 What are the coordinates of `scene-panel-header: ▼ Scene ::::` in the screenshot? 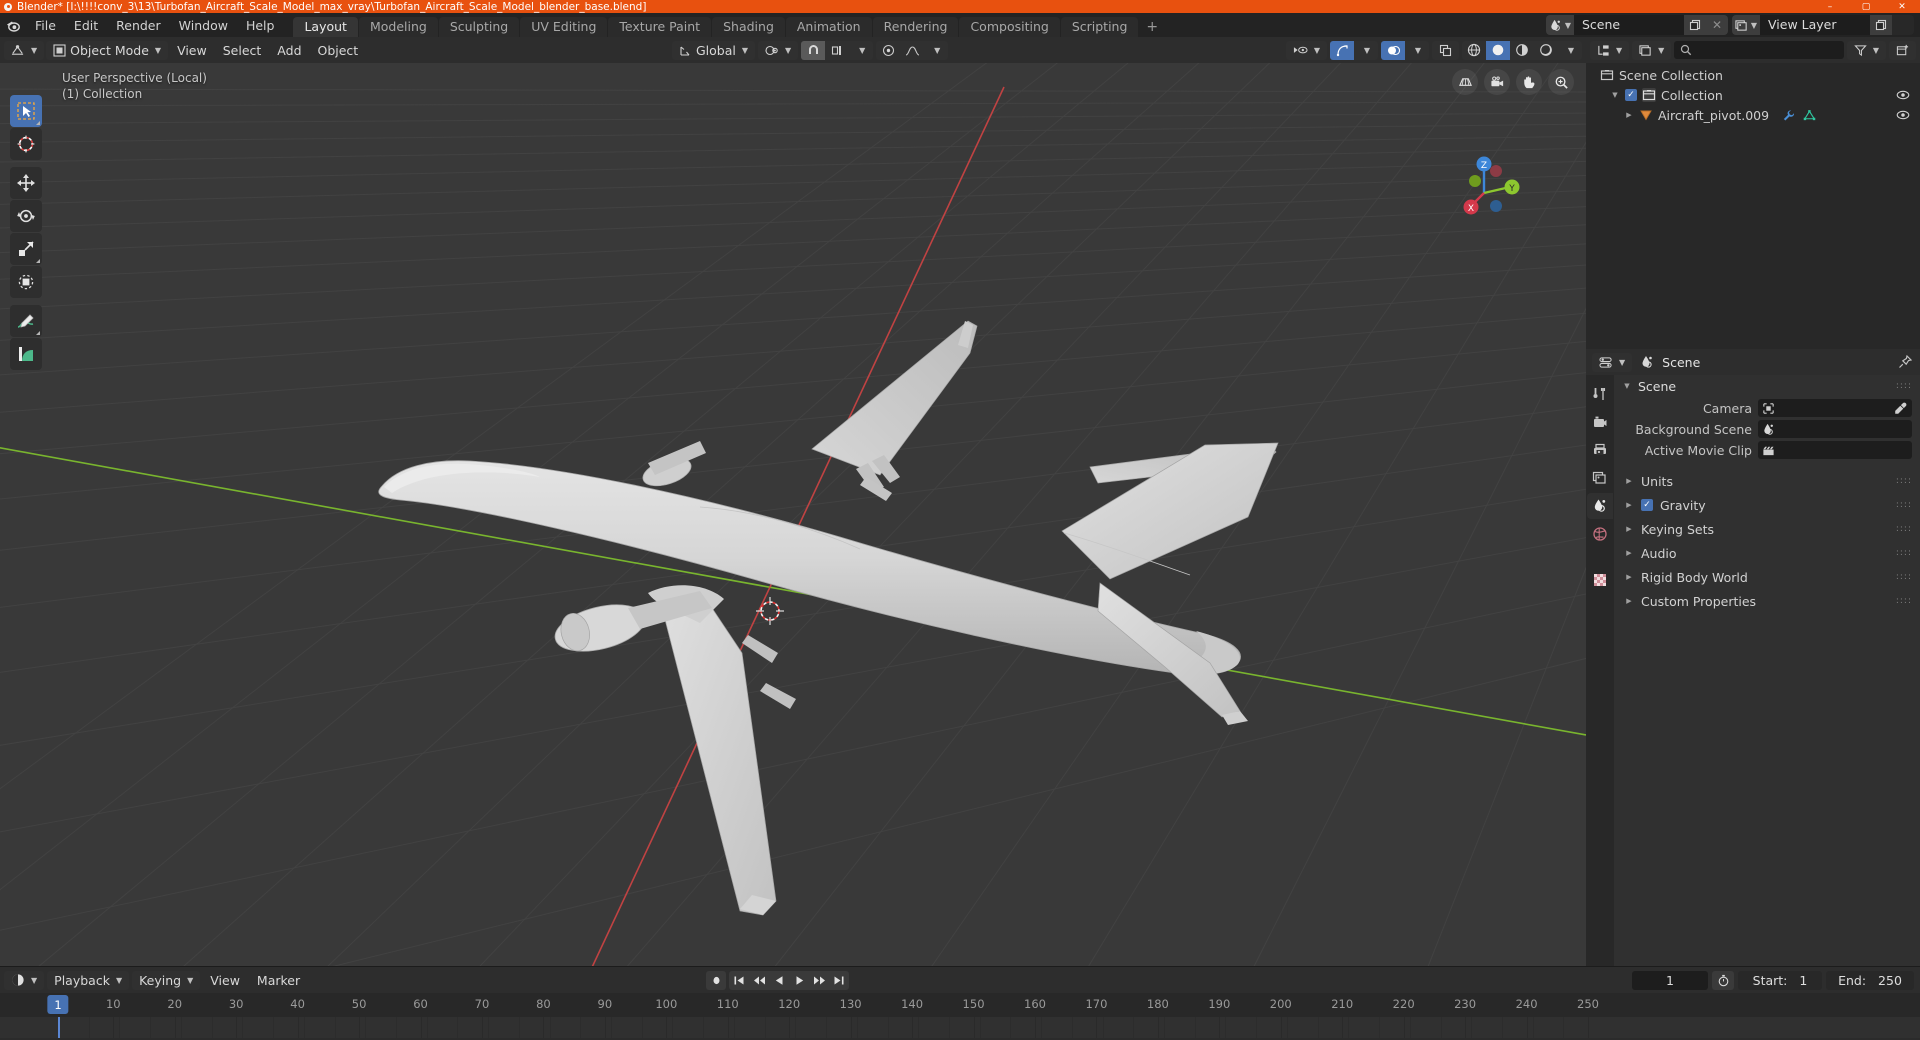 It's located at (1767, 386).